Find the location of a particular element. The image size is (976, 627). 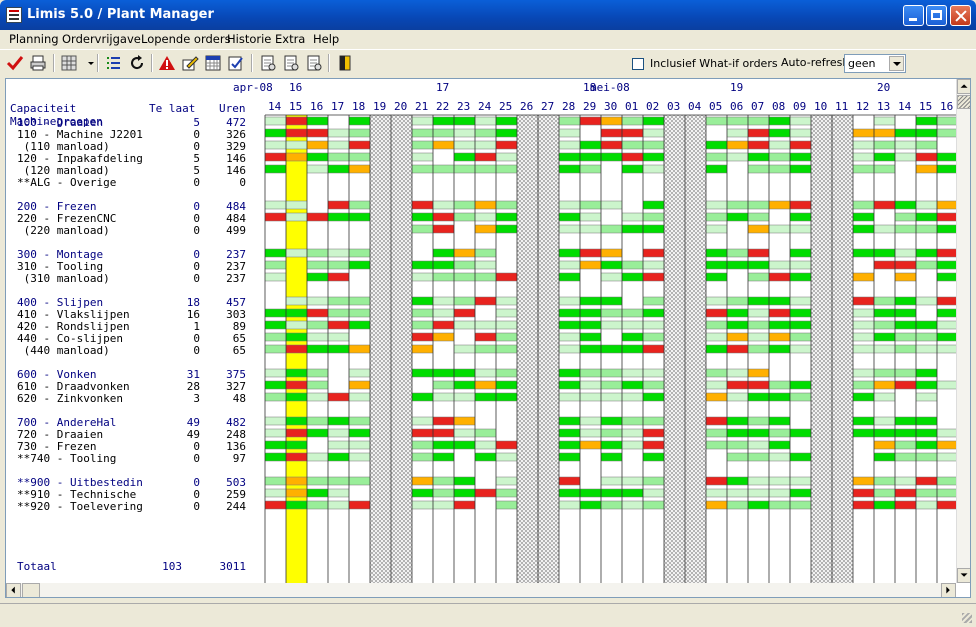

menu-historie: Historie is located at coordinates (249, 39).